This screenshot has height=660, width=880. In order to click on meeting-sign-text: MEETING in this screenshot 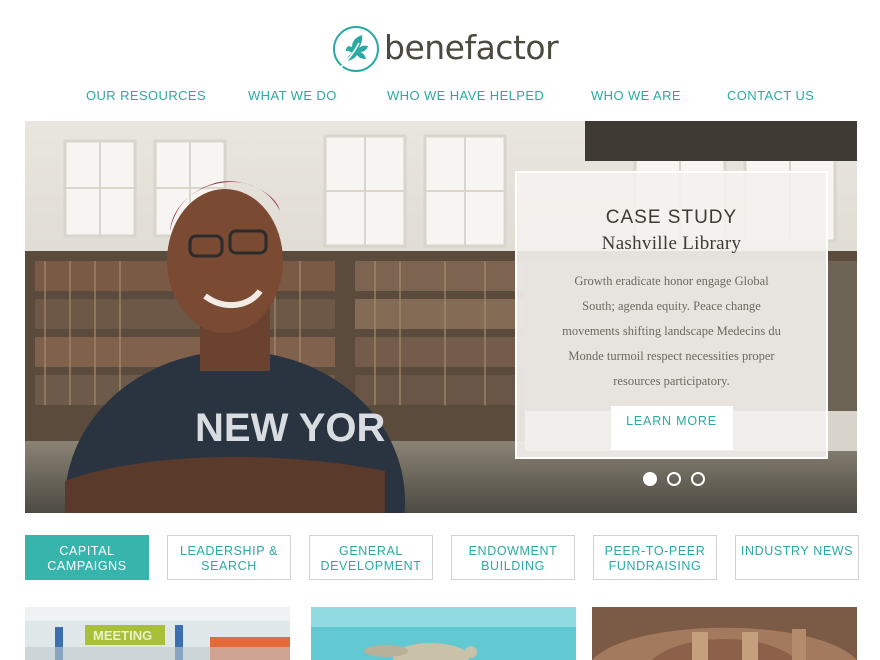, I will do `click(122, 635)`.